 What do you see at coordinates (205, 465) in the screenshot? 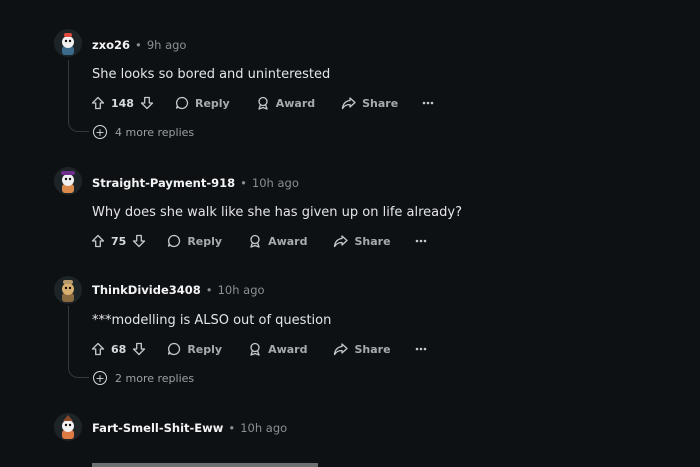
I see `media-preview` at bounding box center [205, 465].